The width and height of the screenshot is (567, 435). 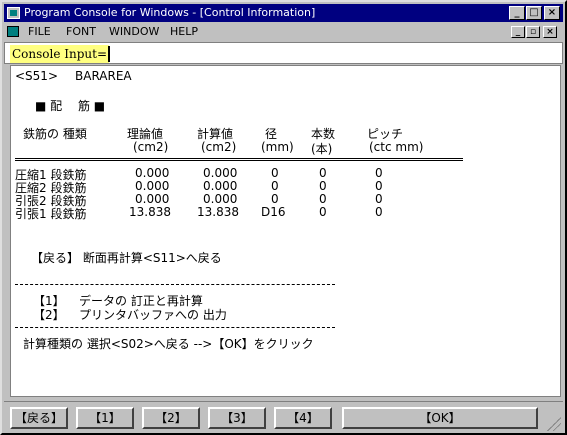 What do you see at coordinates (550, 32) in the screenshot?
I see `mdi-close-button: ×` at bounding box center [550, 32].